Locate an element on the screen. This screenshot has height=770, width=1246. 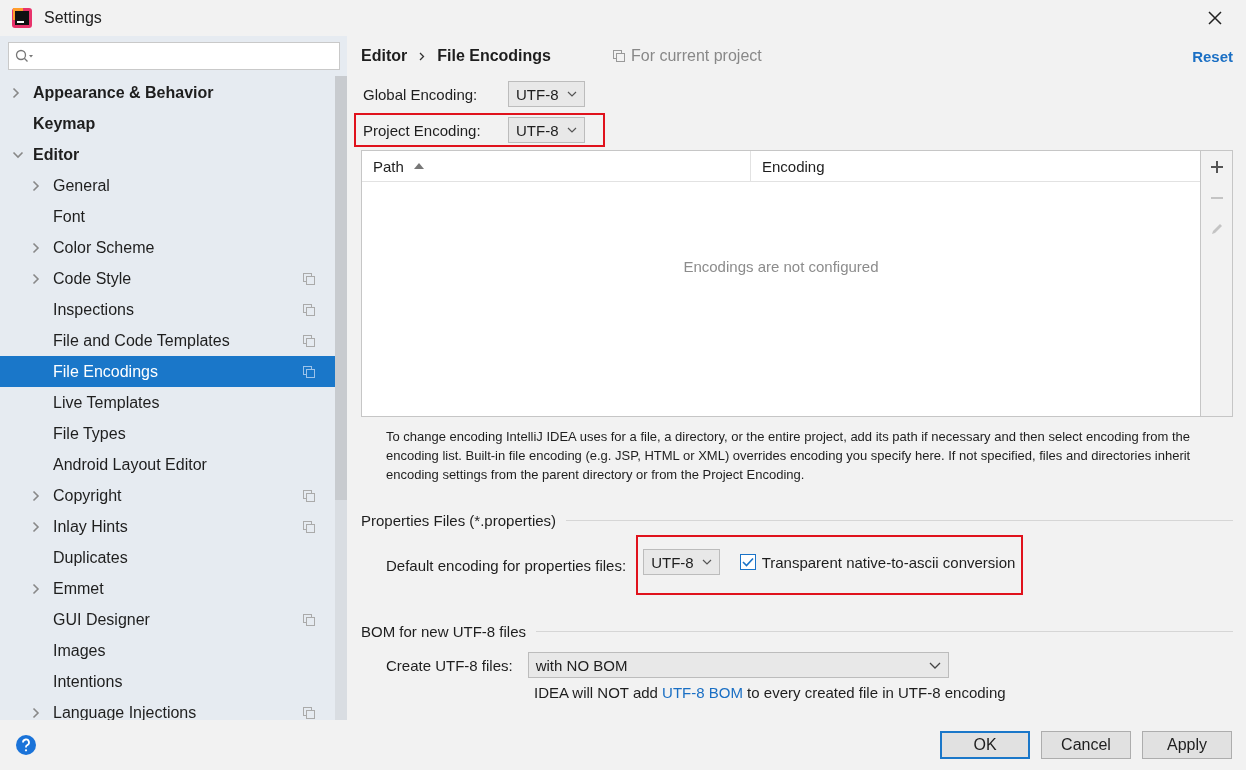
dialog-button: Apply is located at coordinates (1187, 745).